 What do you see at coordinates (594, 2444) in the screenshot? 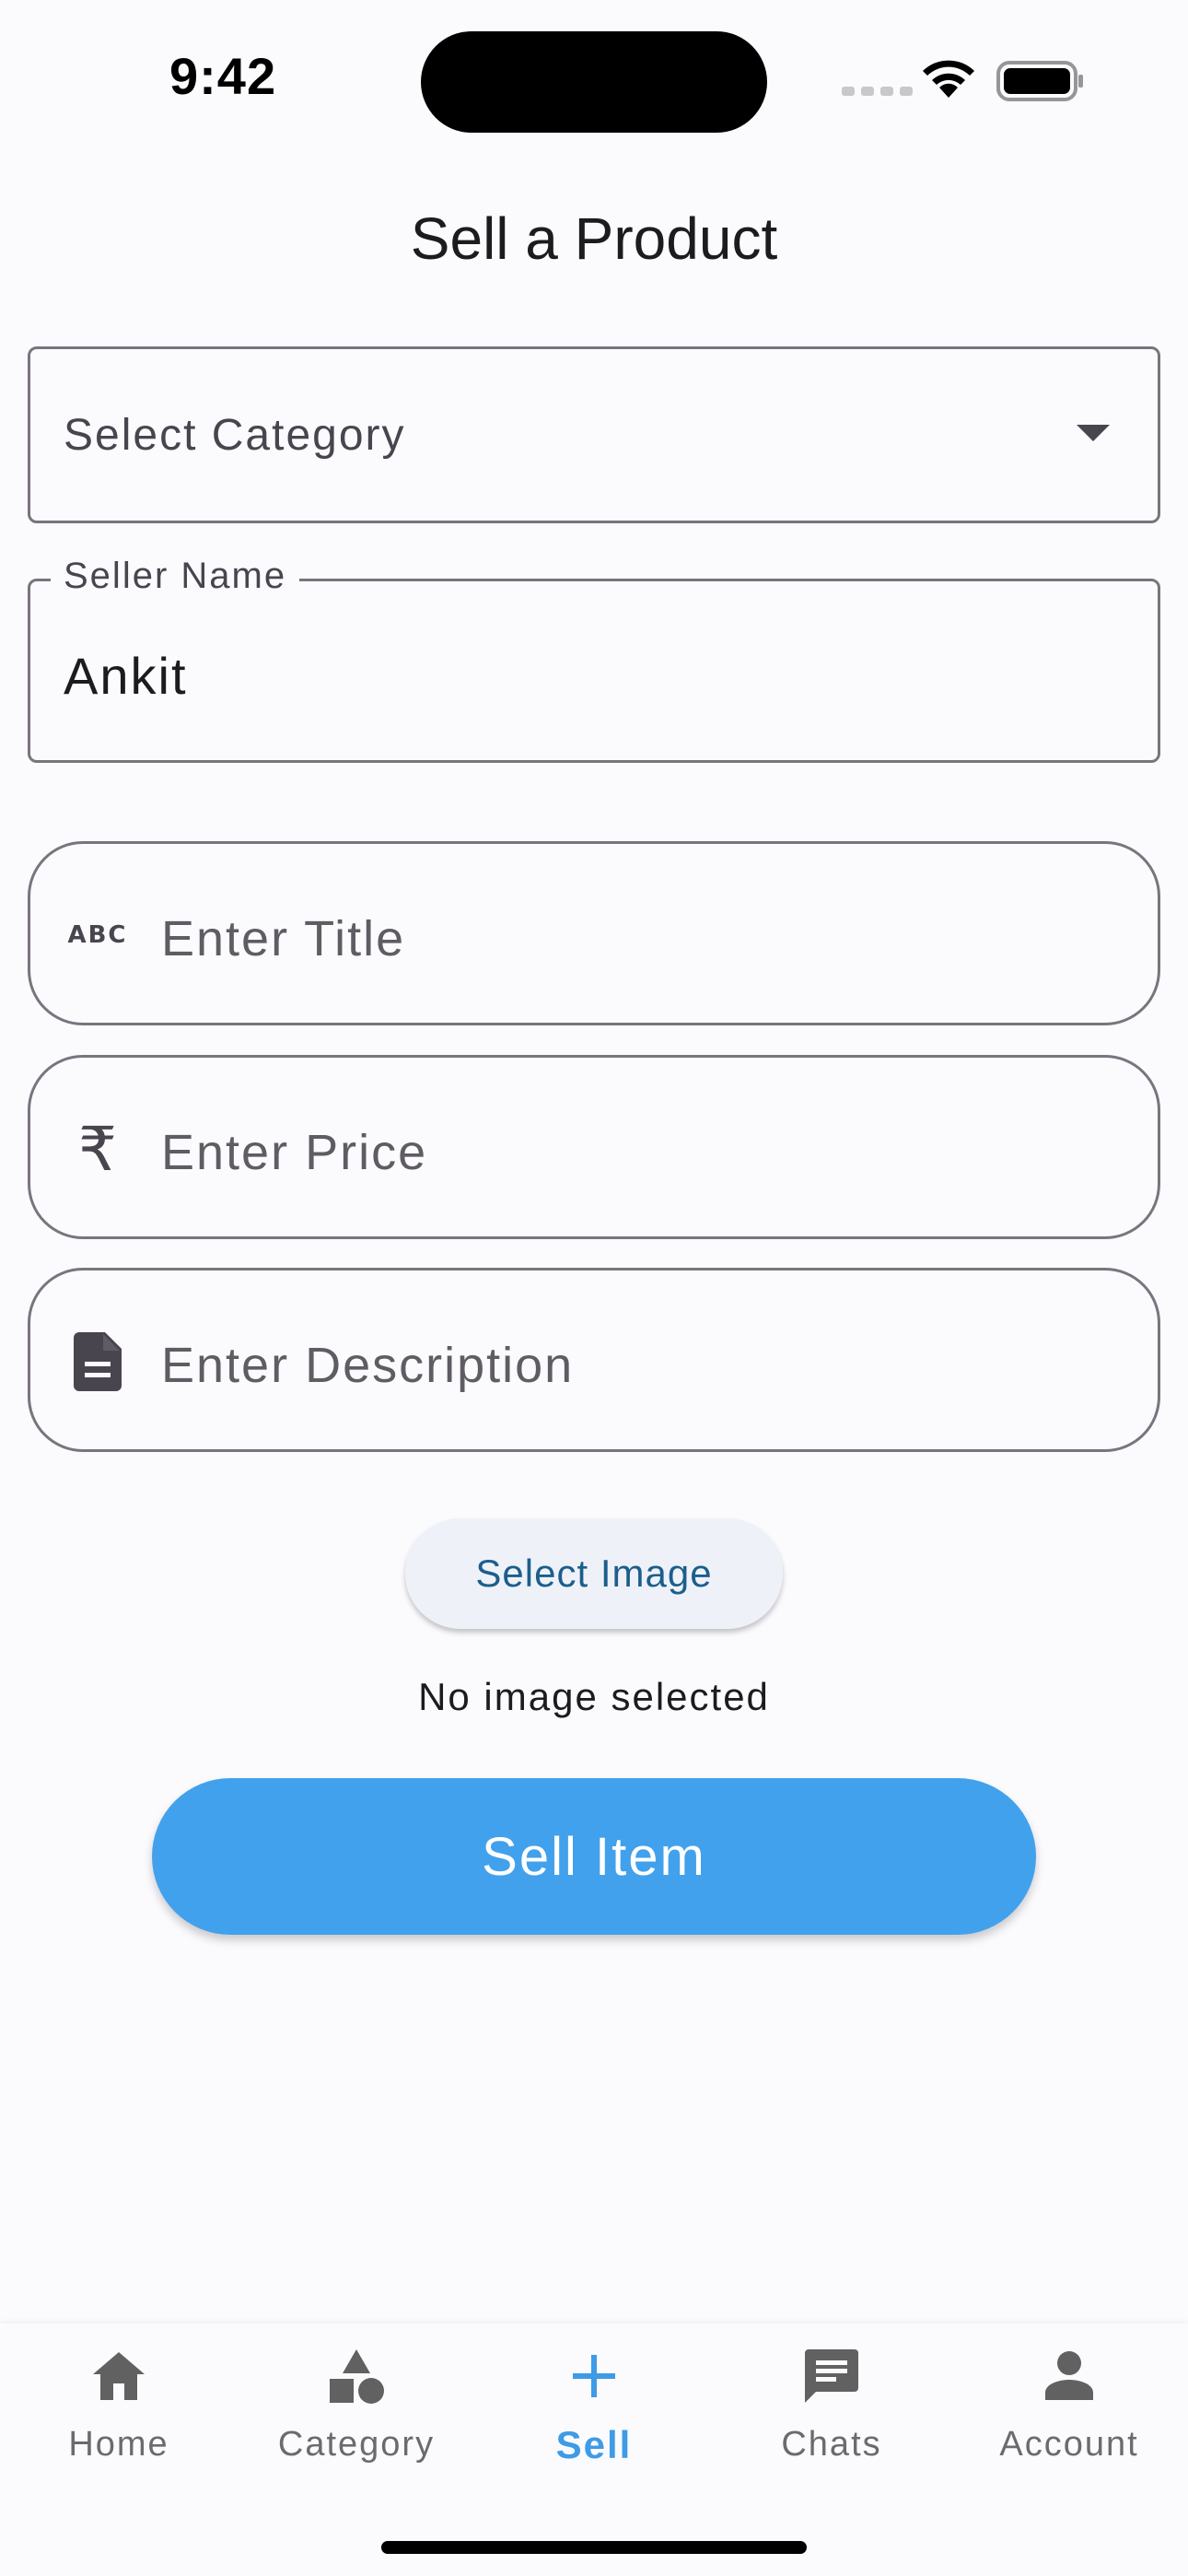
I see `nav-label-sell: Sell` at bounding box center [594, 2444].